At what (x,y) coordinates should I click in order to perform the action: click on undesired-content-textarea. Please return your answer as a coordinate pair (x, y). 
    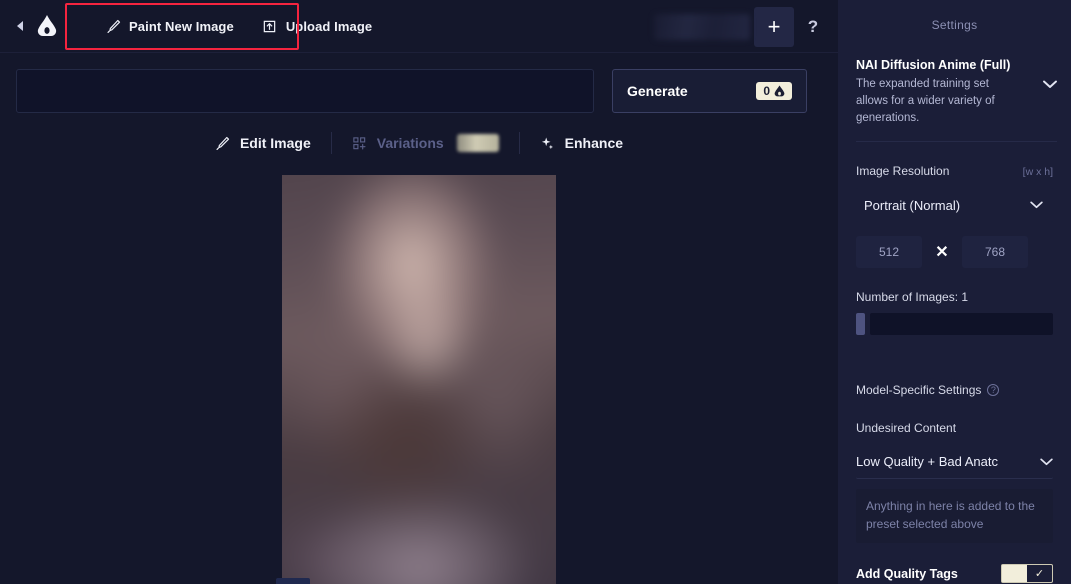
    Looking at the image, I should click on (954, 516).